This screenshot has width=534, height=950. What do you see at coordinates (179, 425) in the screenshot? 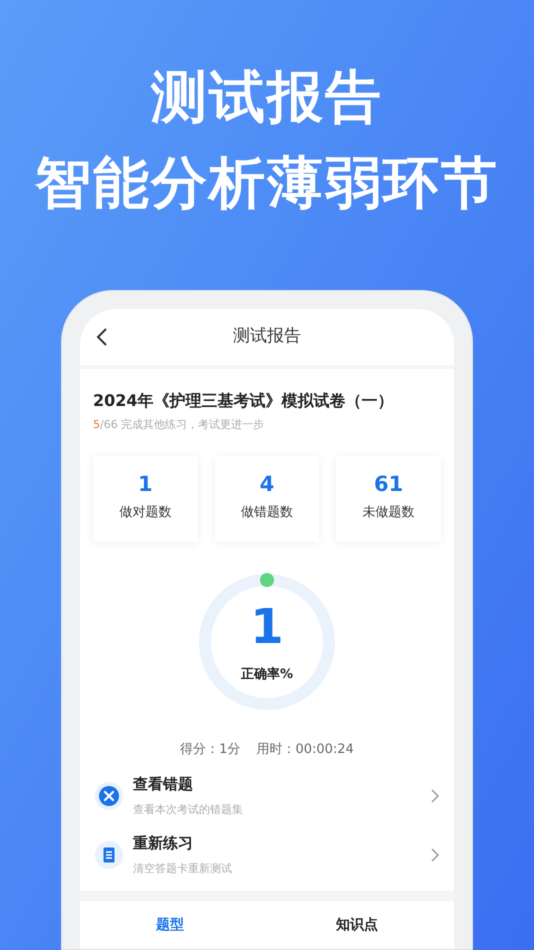
I see `exam-hint: 5/66 完成其他练习，考试更进一步` at bounding box center [179, 425].